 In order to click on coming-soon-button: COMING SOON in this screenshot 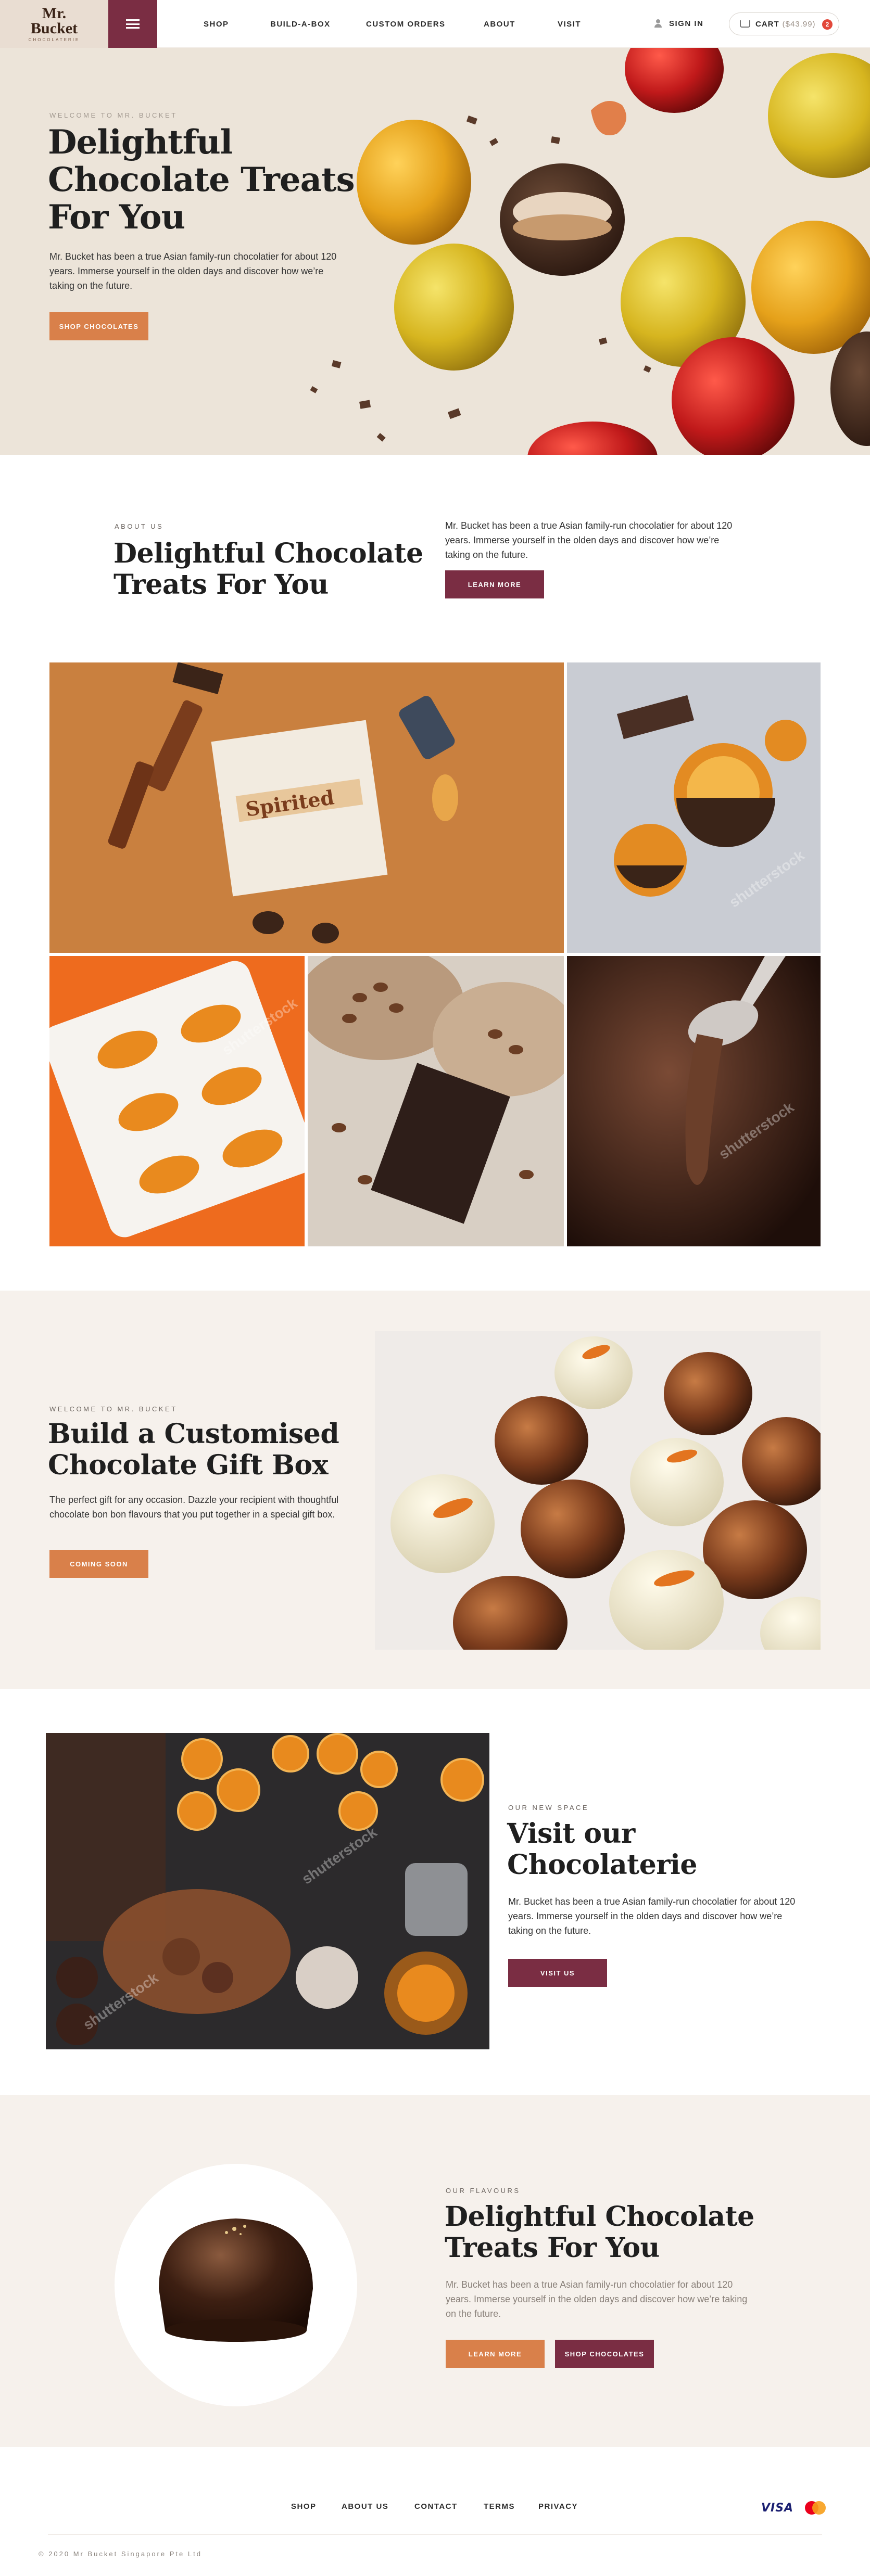, I will do `click(98, 1564)`.